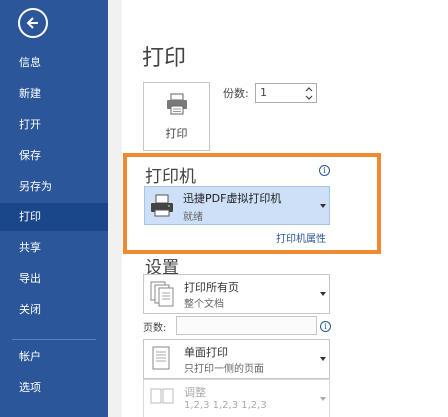  Describe the element at coordinates (54, 339) in the screenshot. I see `sidebar-divider` at that location.